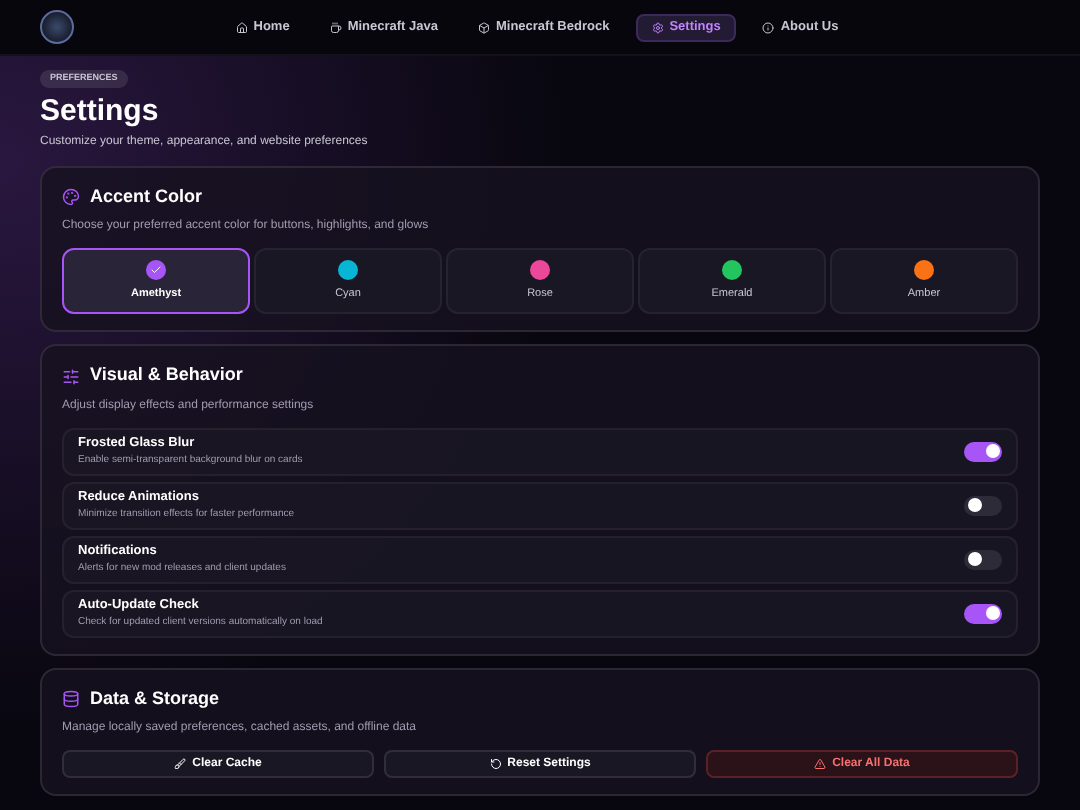 This screenshot has width=1080, height=810. I want to click on palette-icon, so click(71, 197).